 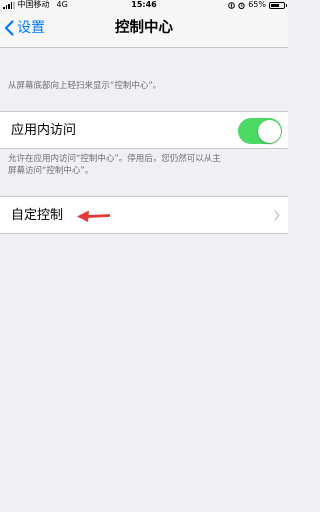 I want to click on access-in-apps-label: 应用内访问, so click(x=44, y=130).